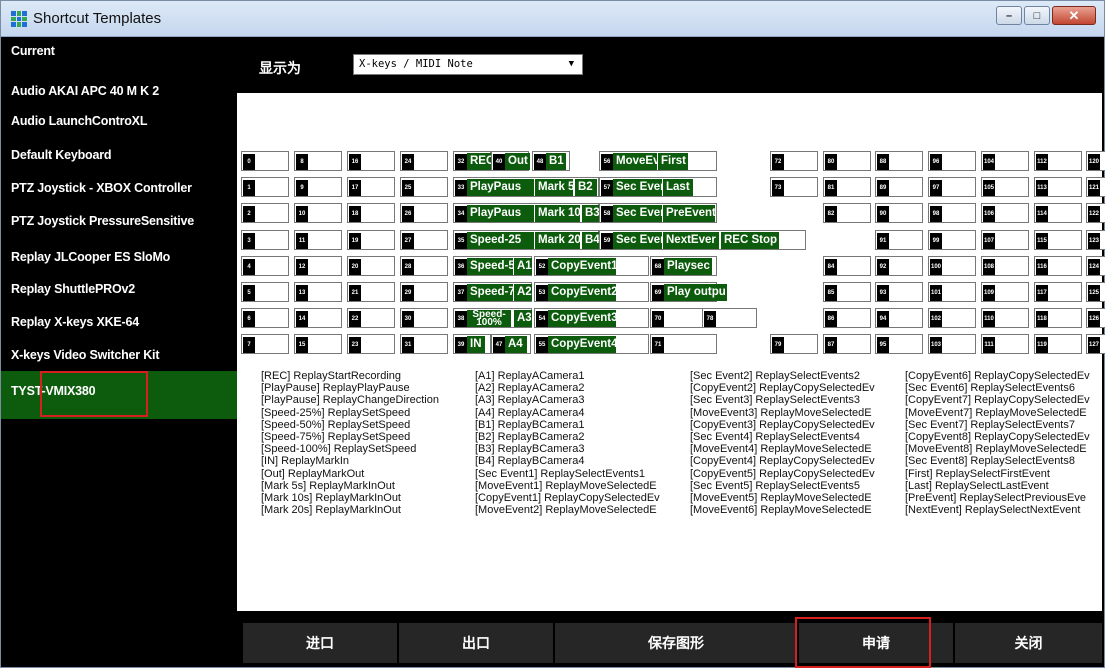 The height and width of the screenshot is (668, 1105). I want to click on key-108: 108, so click(1005, 265).